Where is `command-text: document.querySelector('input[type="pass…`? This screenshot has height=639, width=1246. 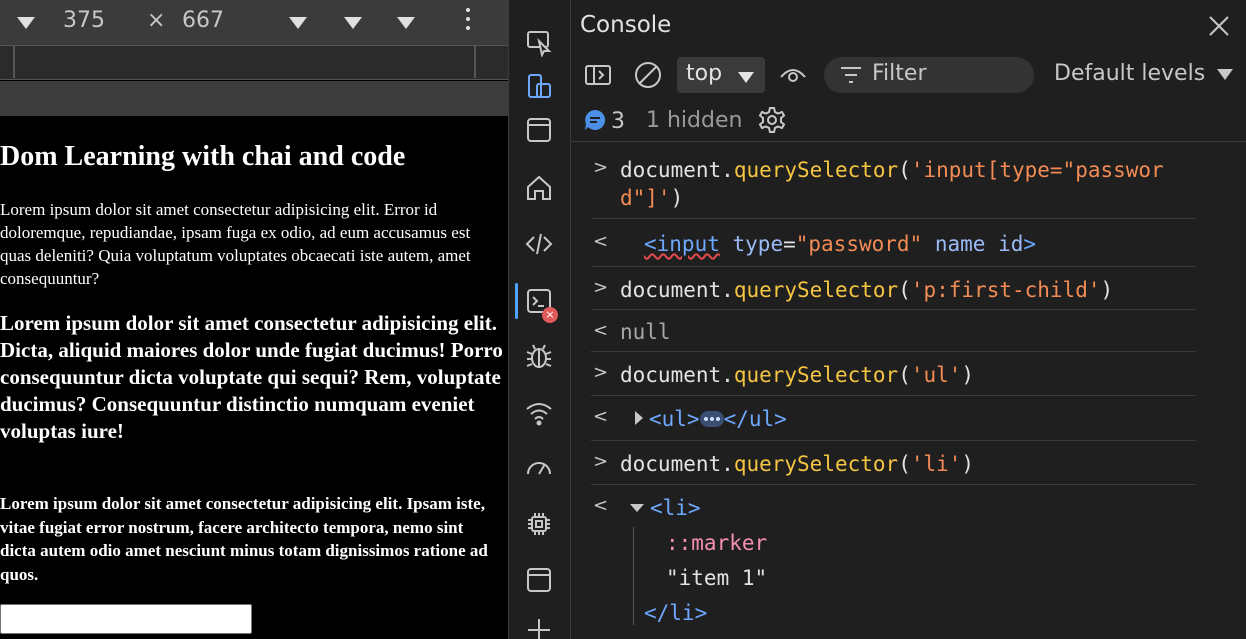 command-text: document.querySelector('input[type="pass… is located at coordinates (892, 170).